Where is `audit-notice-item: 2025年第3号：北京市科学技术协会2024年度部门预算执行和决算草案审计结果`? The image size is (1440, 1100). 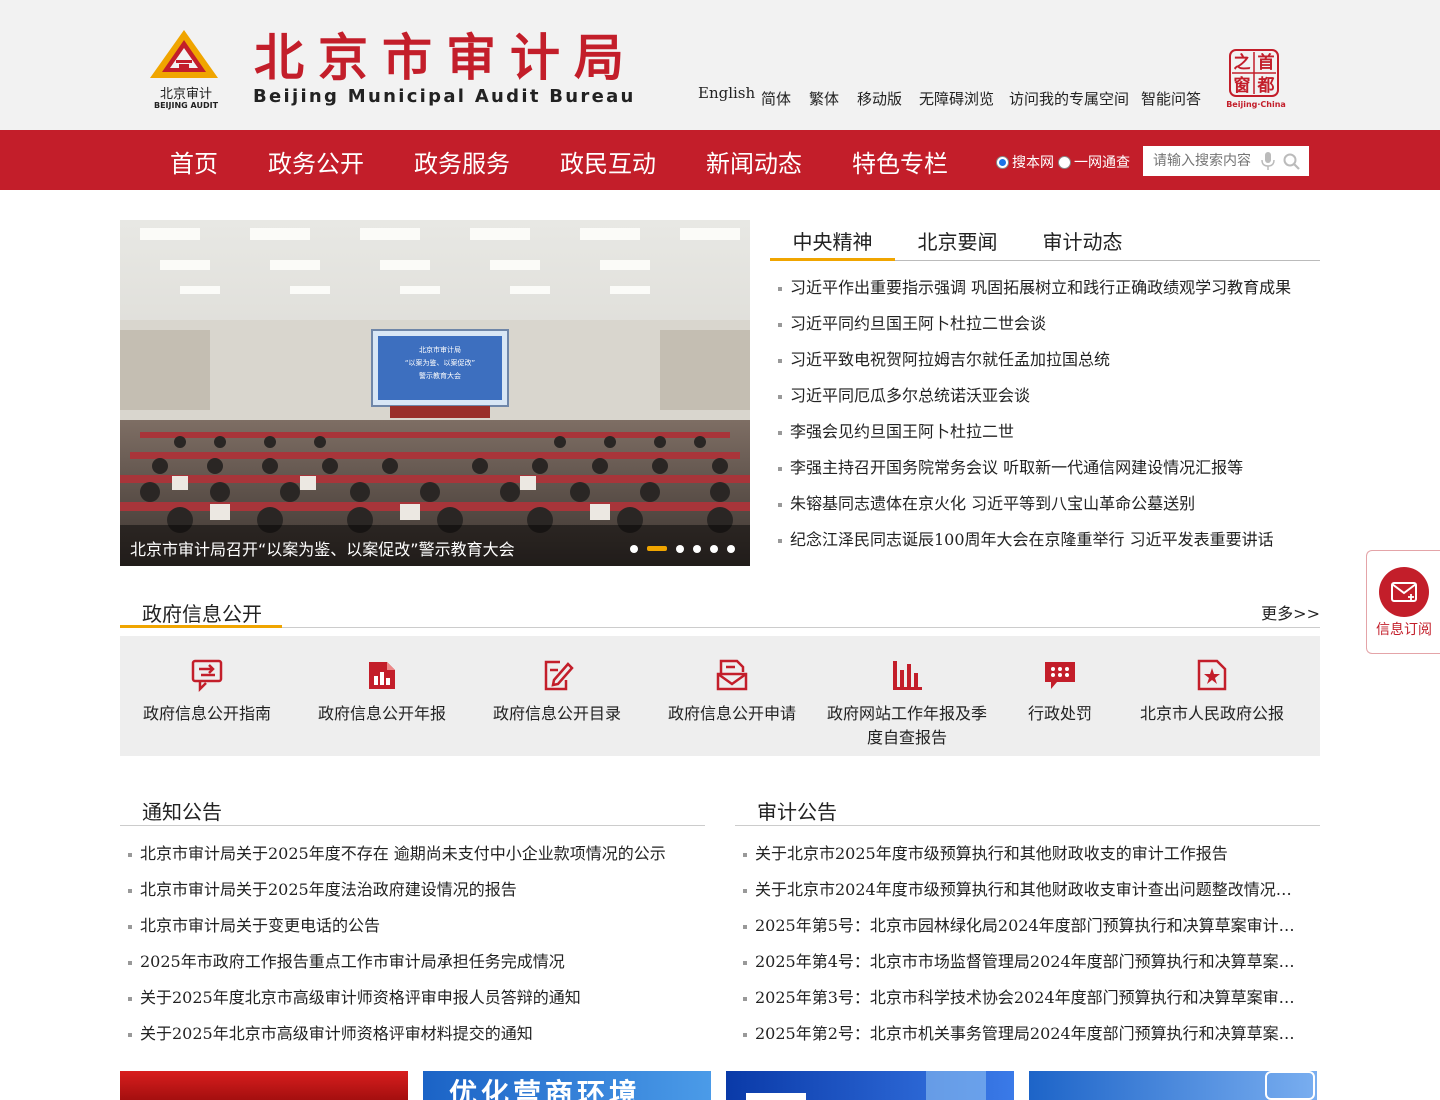
audit-notice-item: 2025年第3号：北京市科学技术协会2024年度部门预算执行和决算草案审计结果 is located at coordinates (1023, 1006).